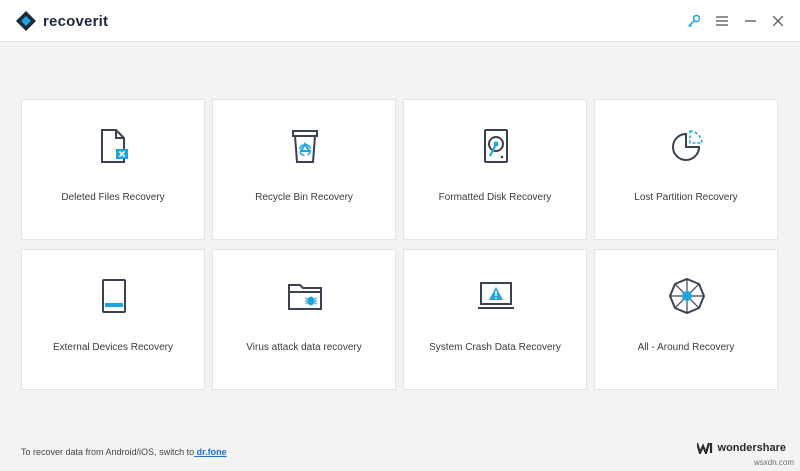 This screenshot has height=471, width=800. I want to click on deleted-file-icon, so click(114, 146).